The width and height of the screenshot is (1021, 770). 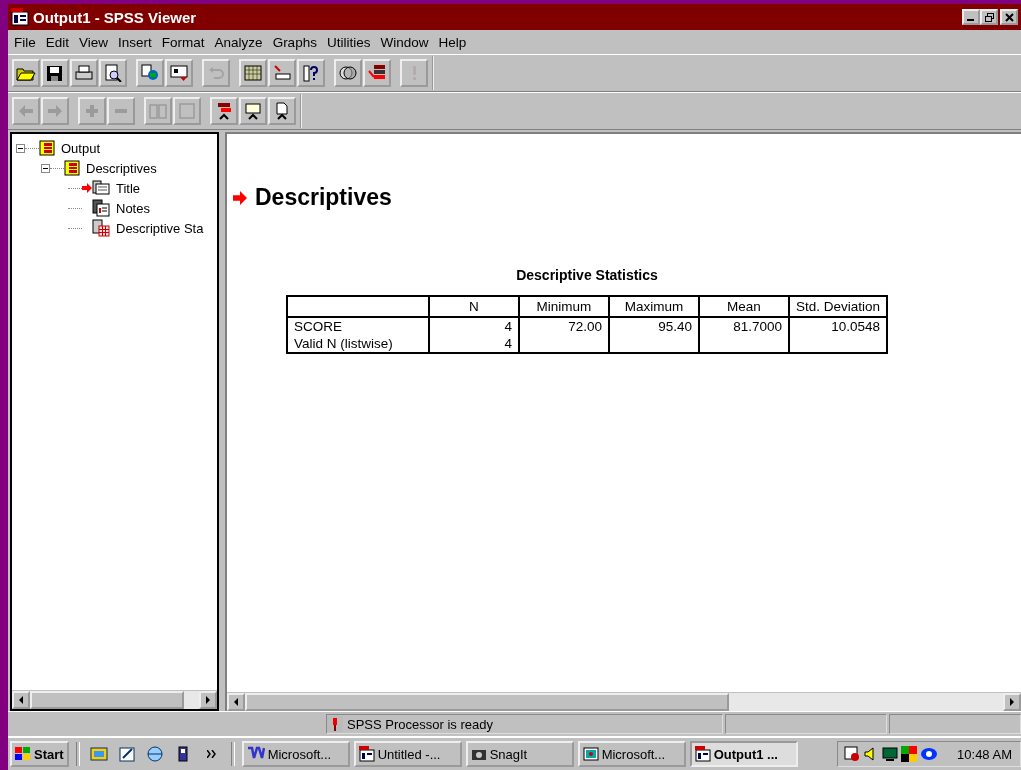 I want to click on doc-icon, so click(x=282, y=111).